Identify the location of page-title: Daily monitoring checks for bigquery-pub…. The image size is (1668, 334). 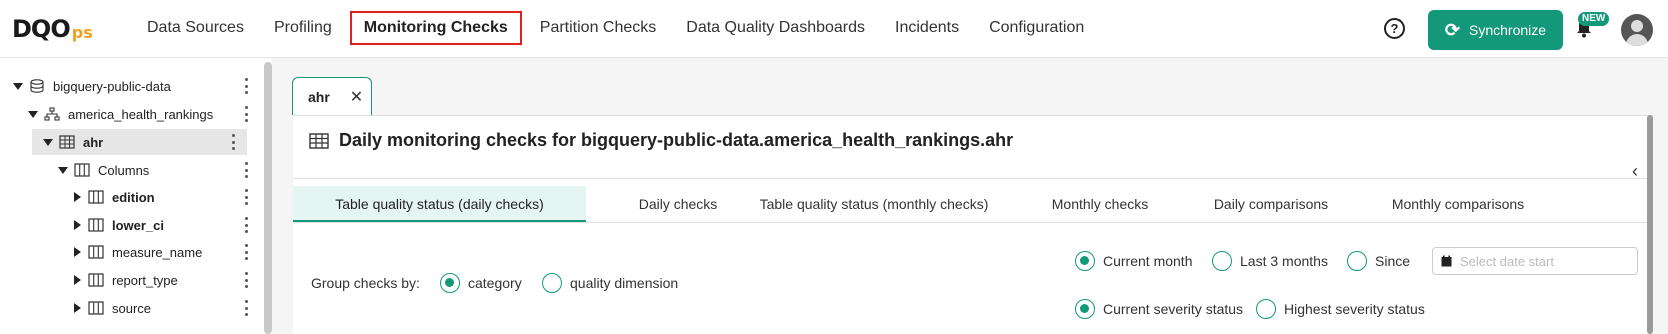
(661, 140).